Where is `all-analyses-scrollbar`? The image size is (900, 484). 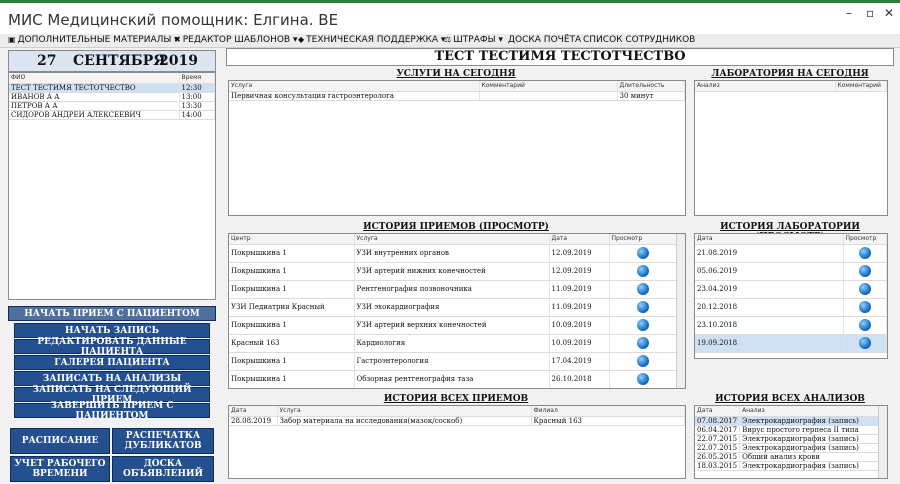
all-analyses-scrollbar is located at coordinates (882, 442).